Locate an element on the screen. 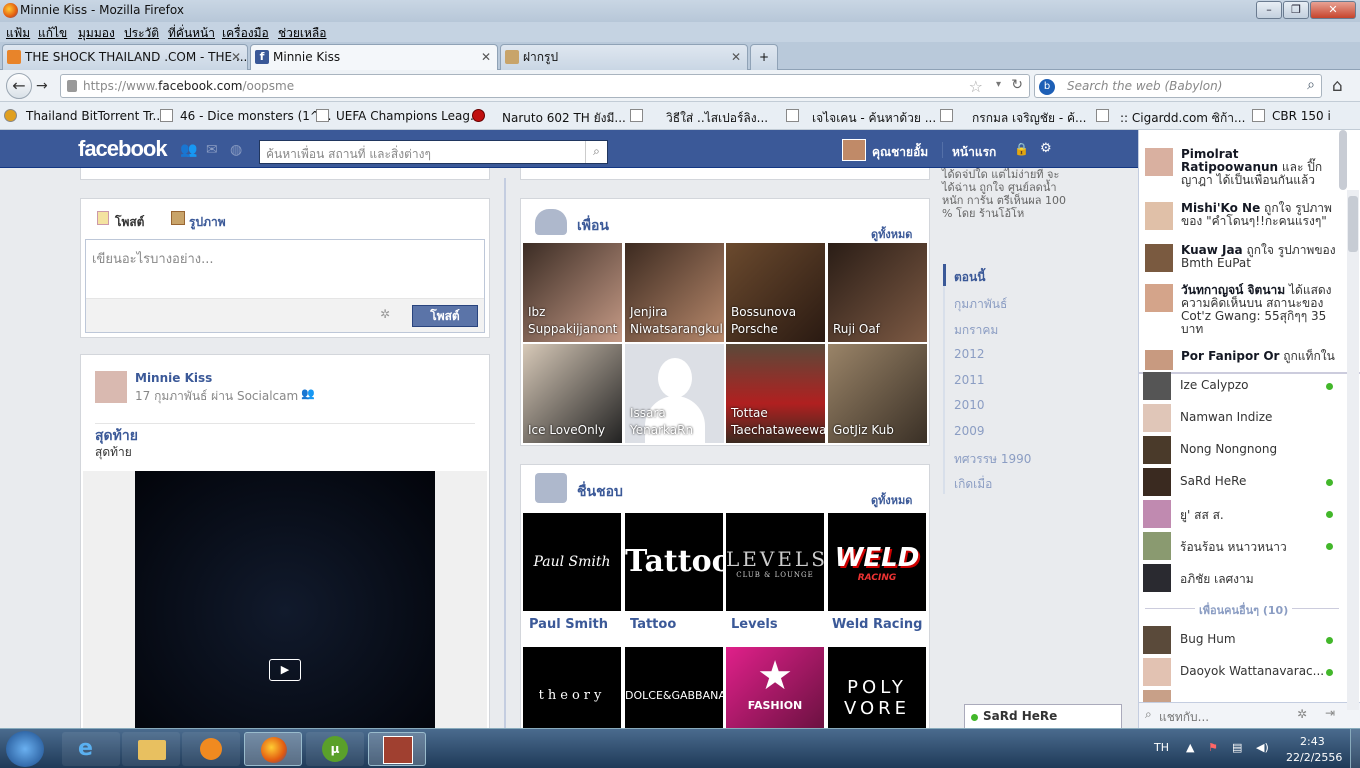 The width and height of the screenshot is (1360, 768). search-bar: b Search the web (Babylon) ⌕ is located at coordinates (1178, 86).